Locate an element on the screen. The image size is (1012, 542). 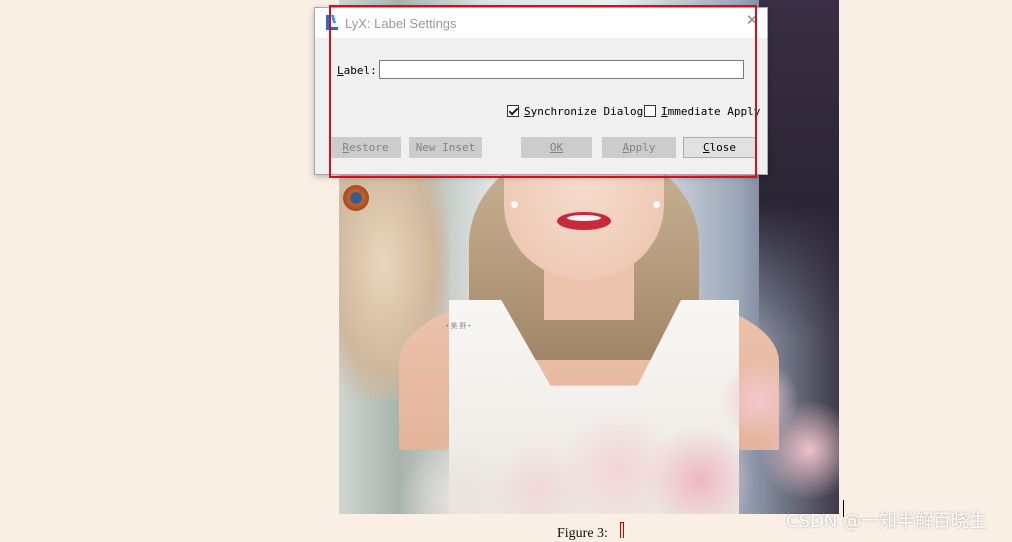
photo-earring-right is located at coordinates (656, 204).